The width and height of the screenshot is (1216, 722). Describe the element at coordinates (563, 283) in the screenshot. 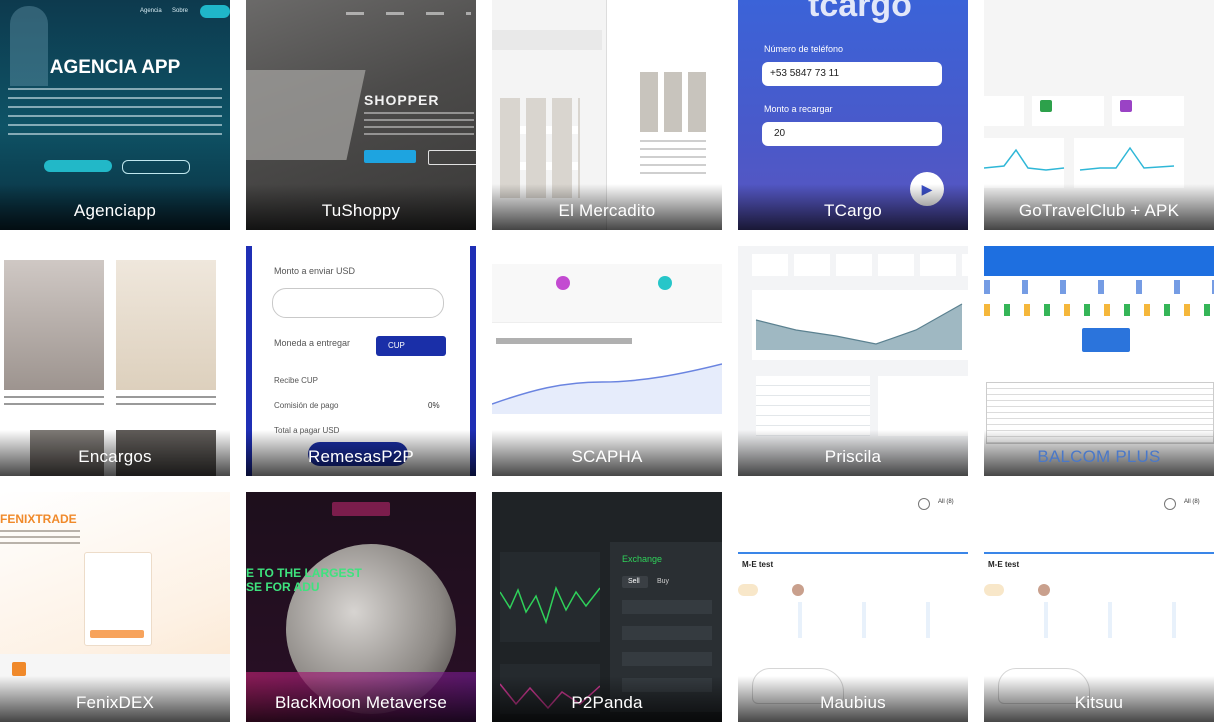

I see `purple-stat-icon` at that location.